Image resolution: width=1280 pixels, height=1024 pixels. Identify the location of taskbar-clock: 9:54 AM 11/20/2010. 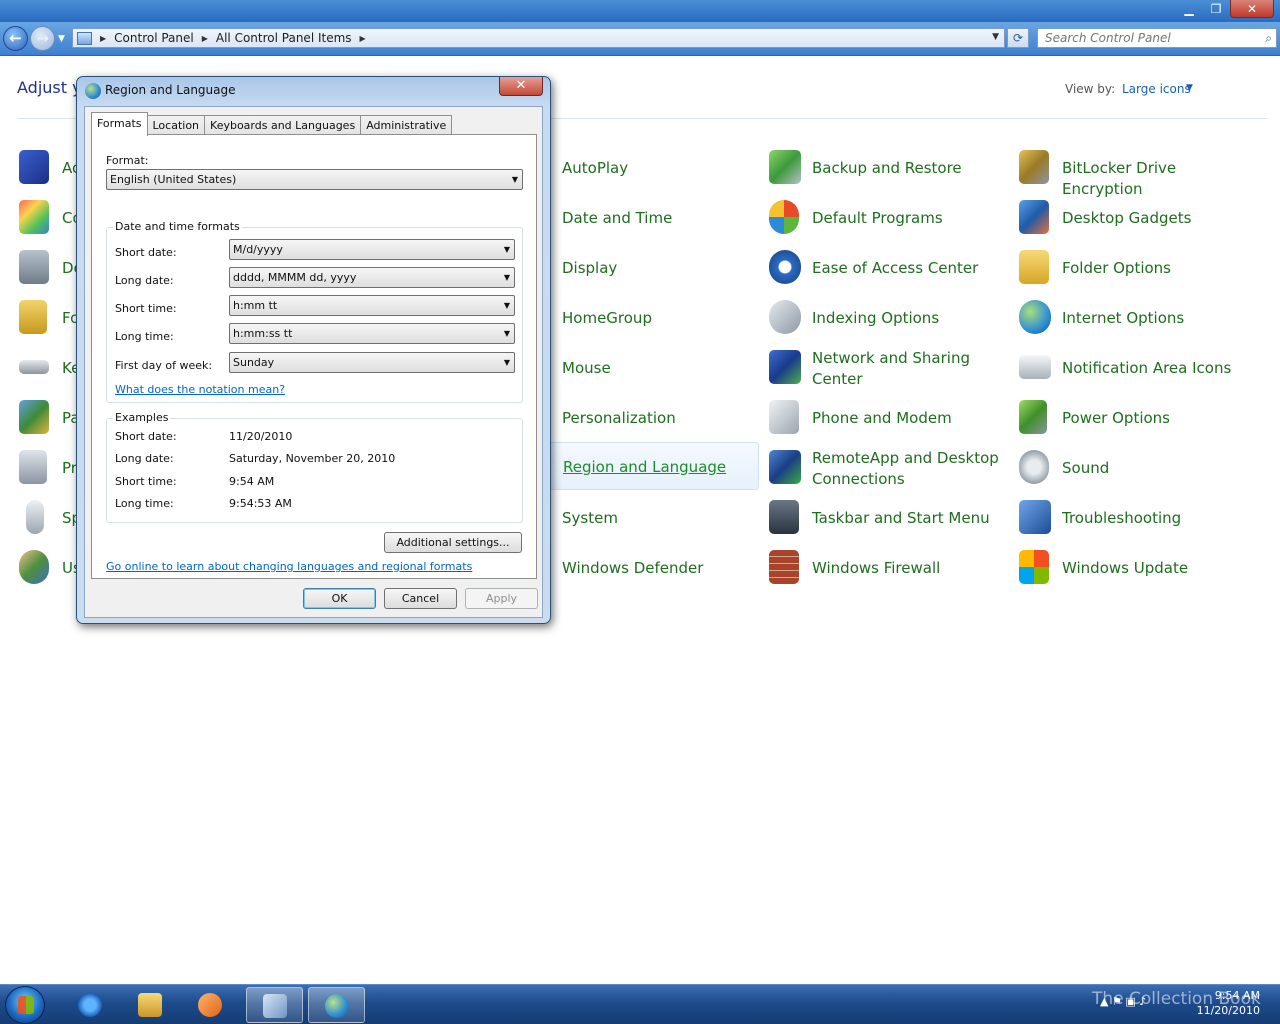
(1228, 1003).